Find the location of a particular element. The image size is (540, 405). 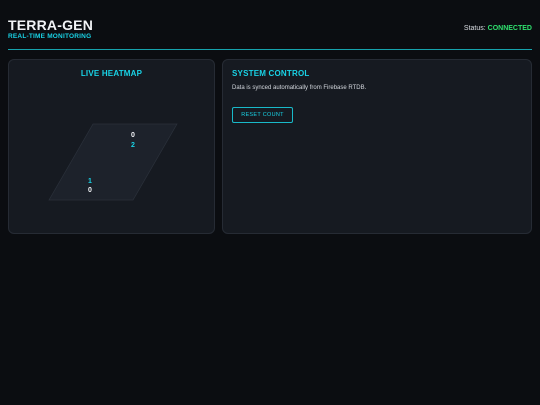

heatmap-surface is located at coordinates (113, 162).